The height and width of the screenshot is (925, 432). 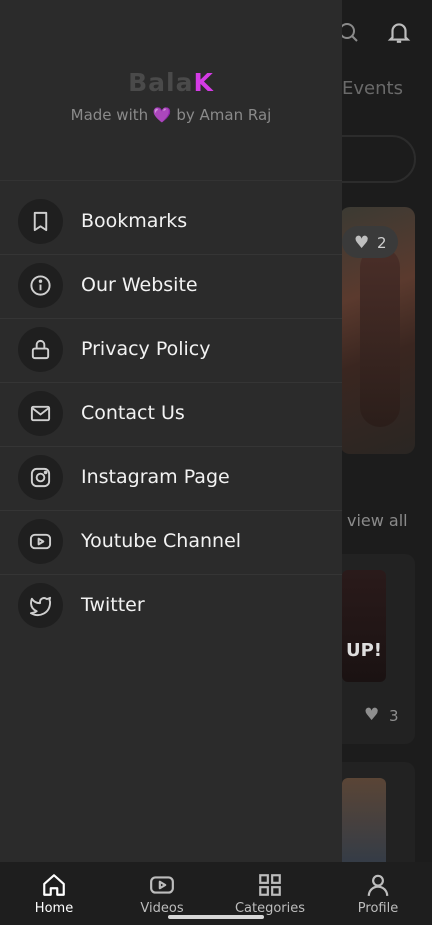 I want to click on home-indicator, so click(x=216, y=917).